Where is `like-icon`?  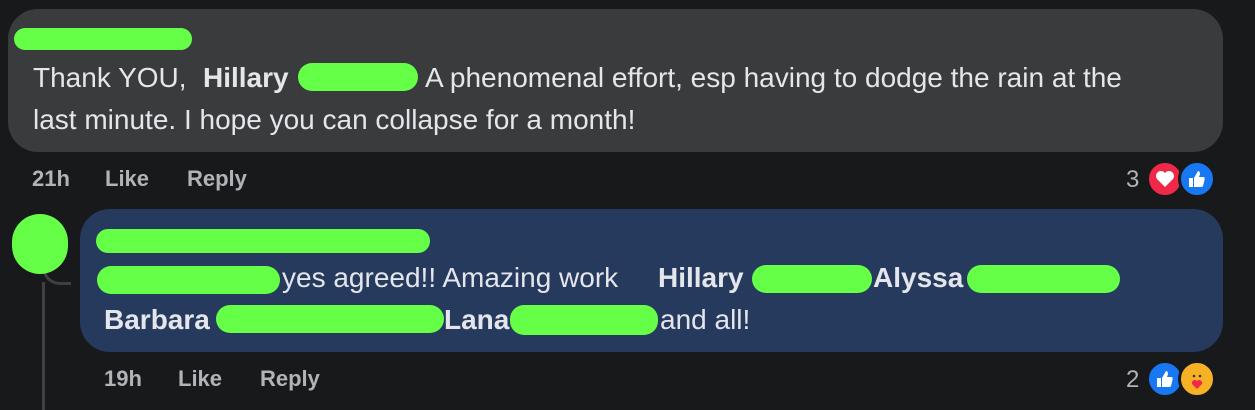
like-icon is located at coordinates (1197, 179).